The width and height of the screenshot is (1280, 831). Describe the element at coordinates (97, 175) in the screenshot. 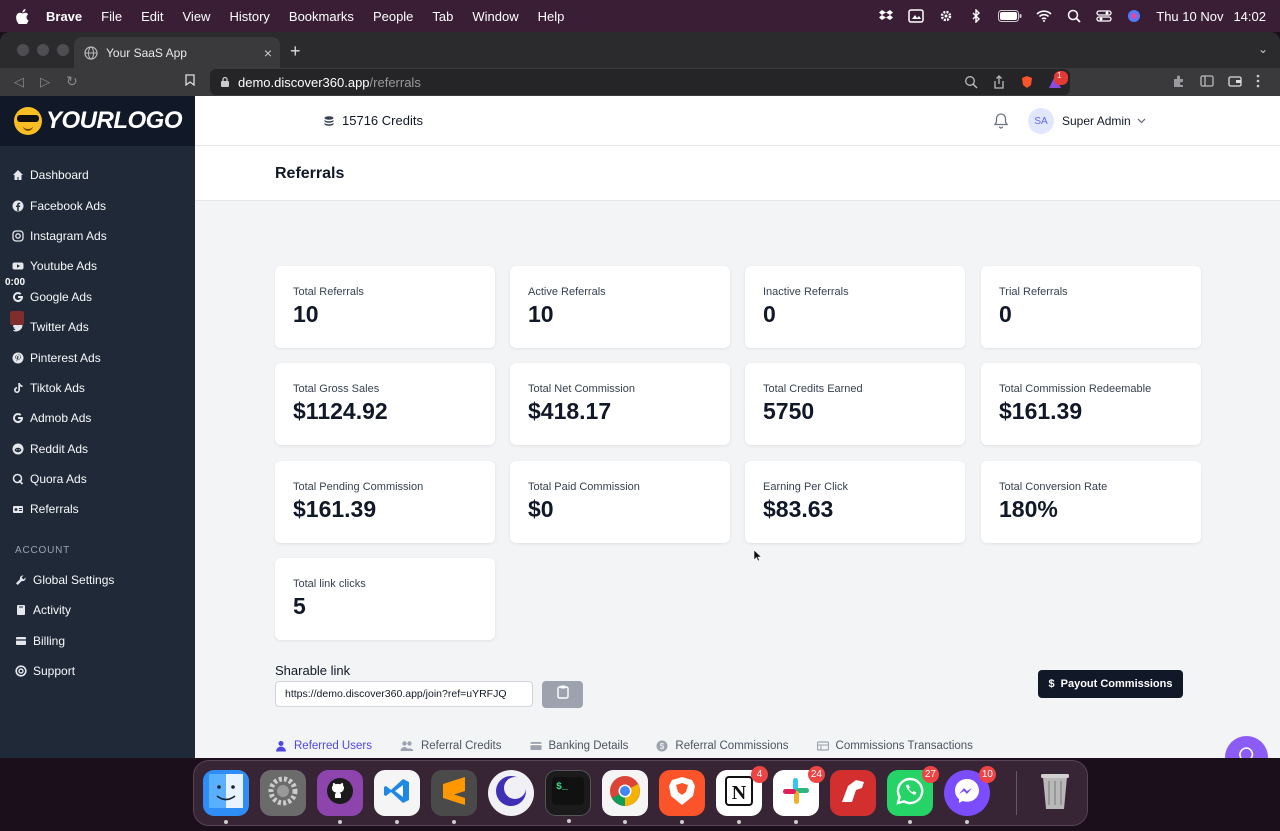

I see `sidebar-item-dashboard: Dashboard` at that location.